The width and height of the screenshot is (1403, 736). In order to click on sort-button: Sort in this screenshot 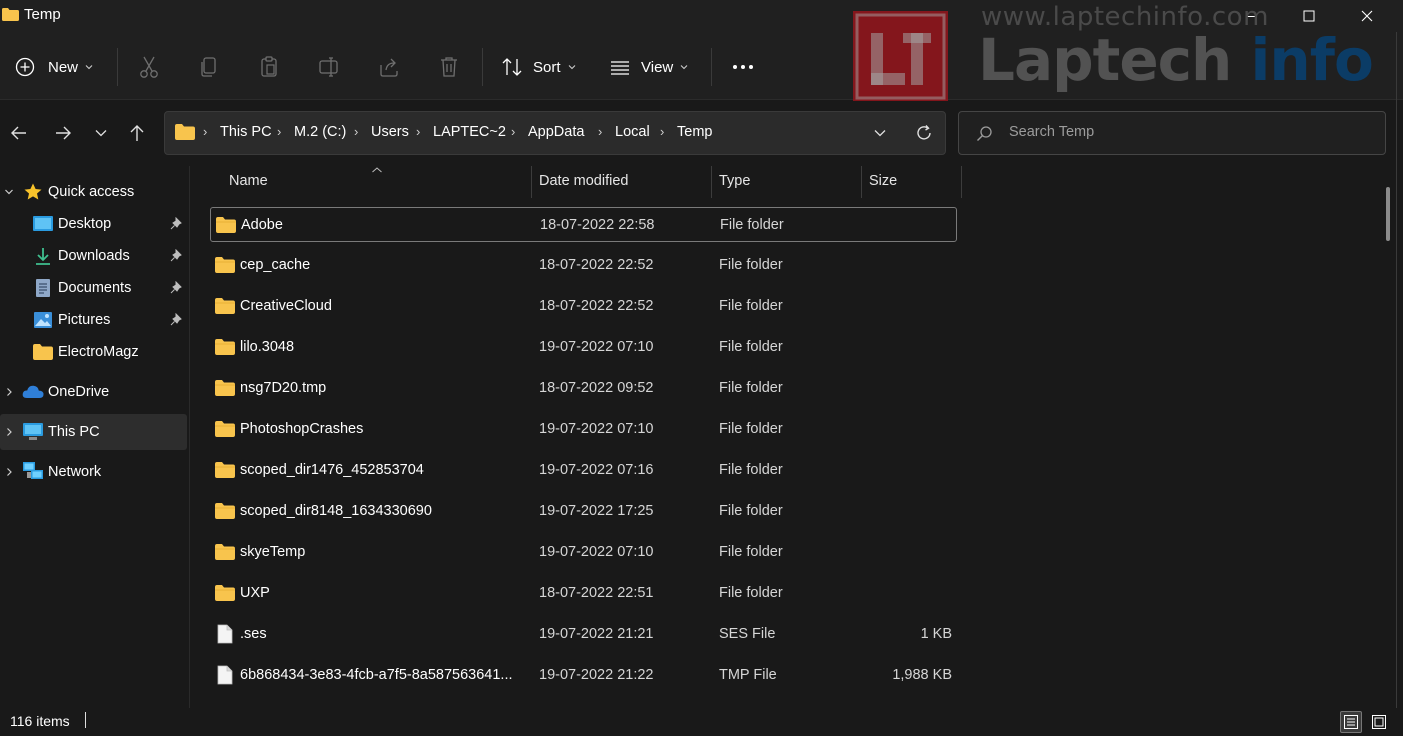, I will do `click(538, 67)`.